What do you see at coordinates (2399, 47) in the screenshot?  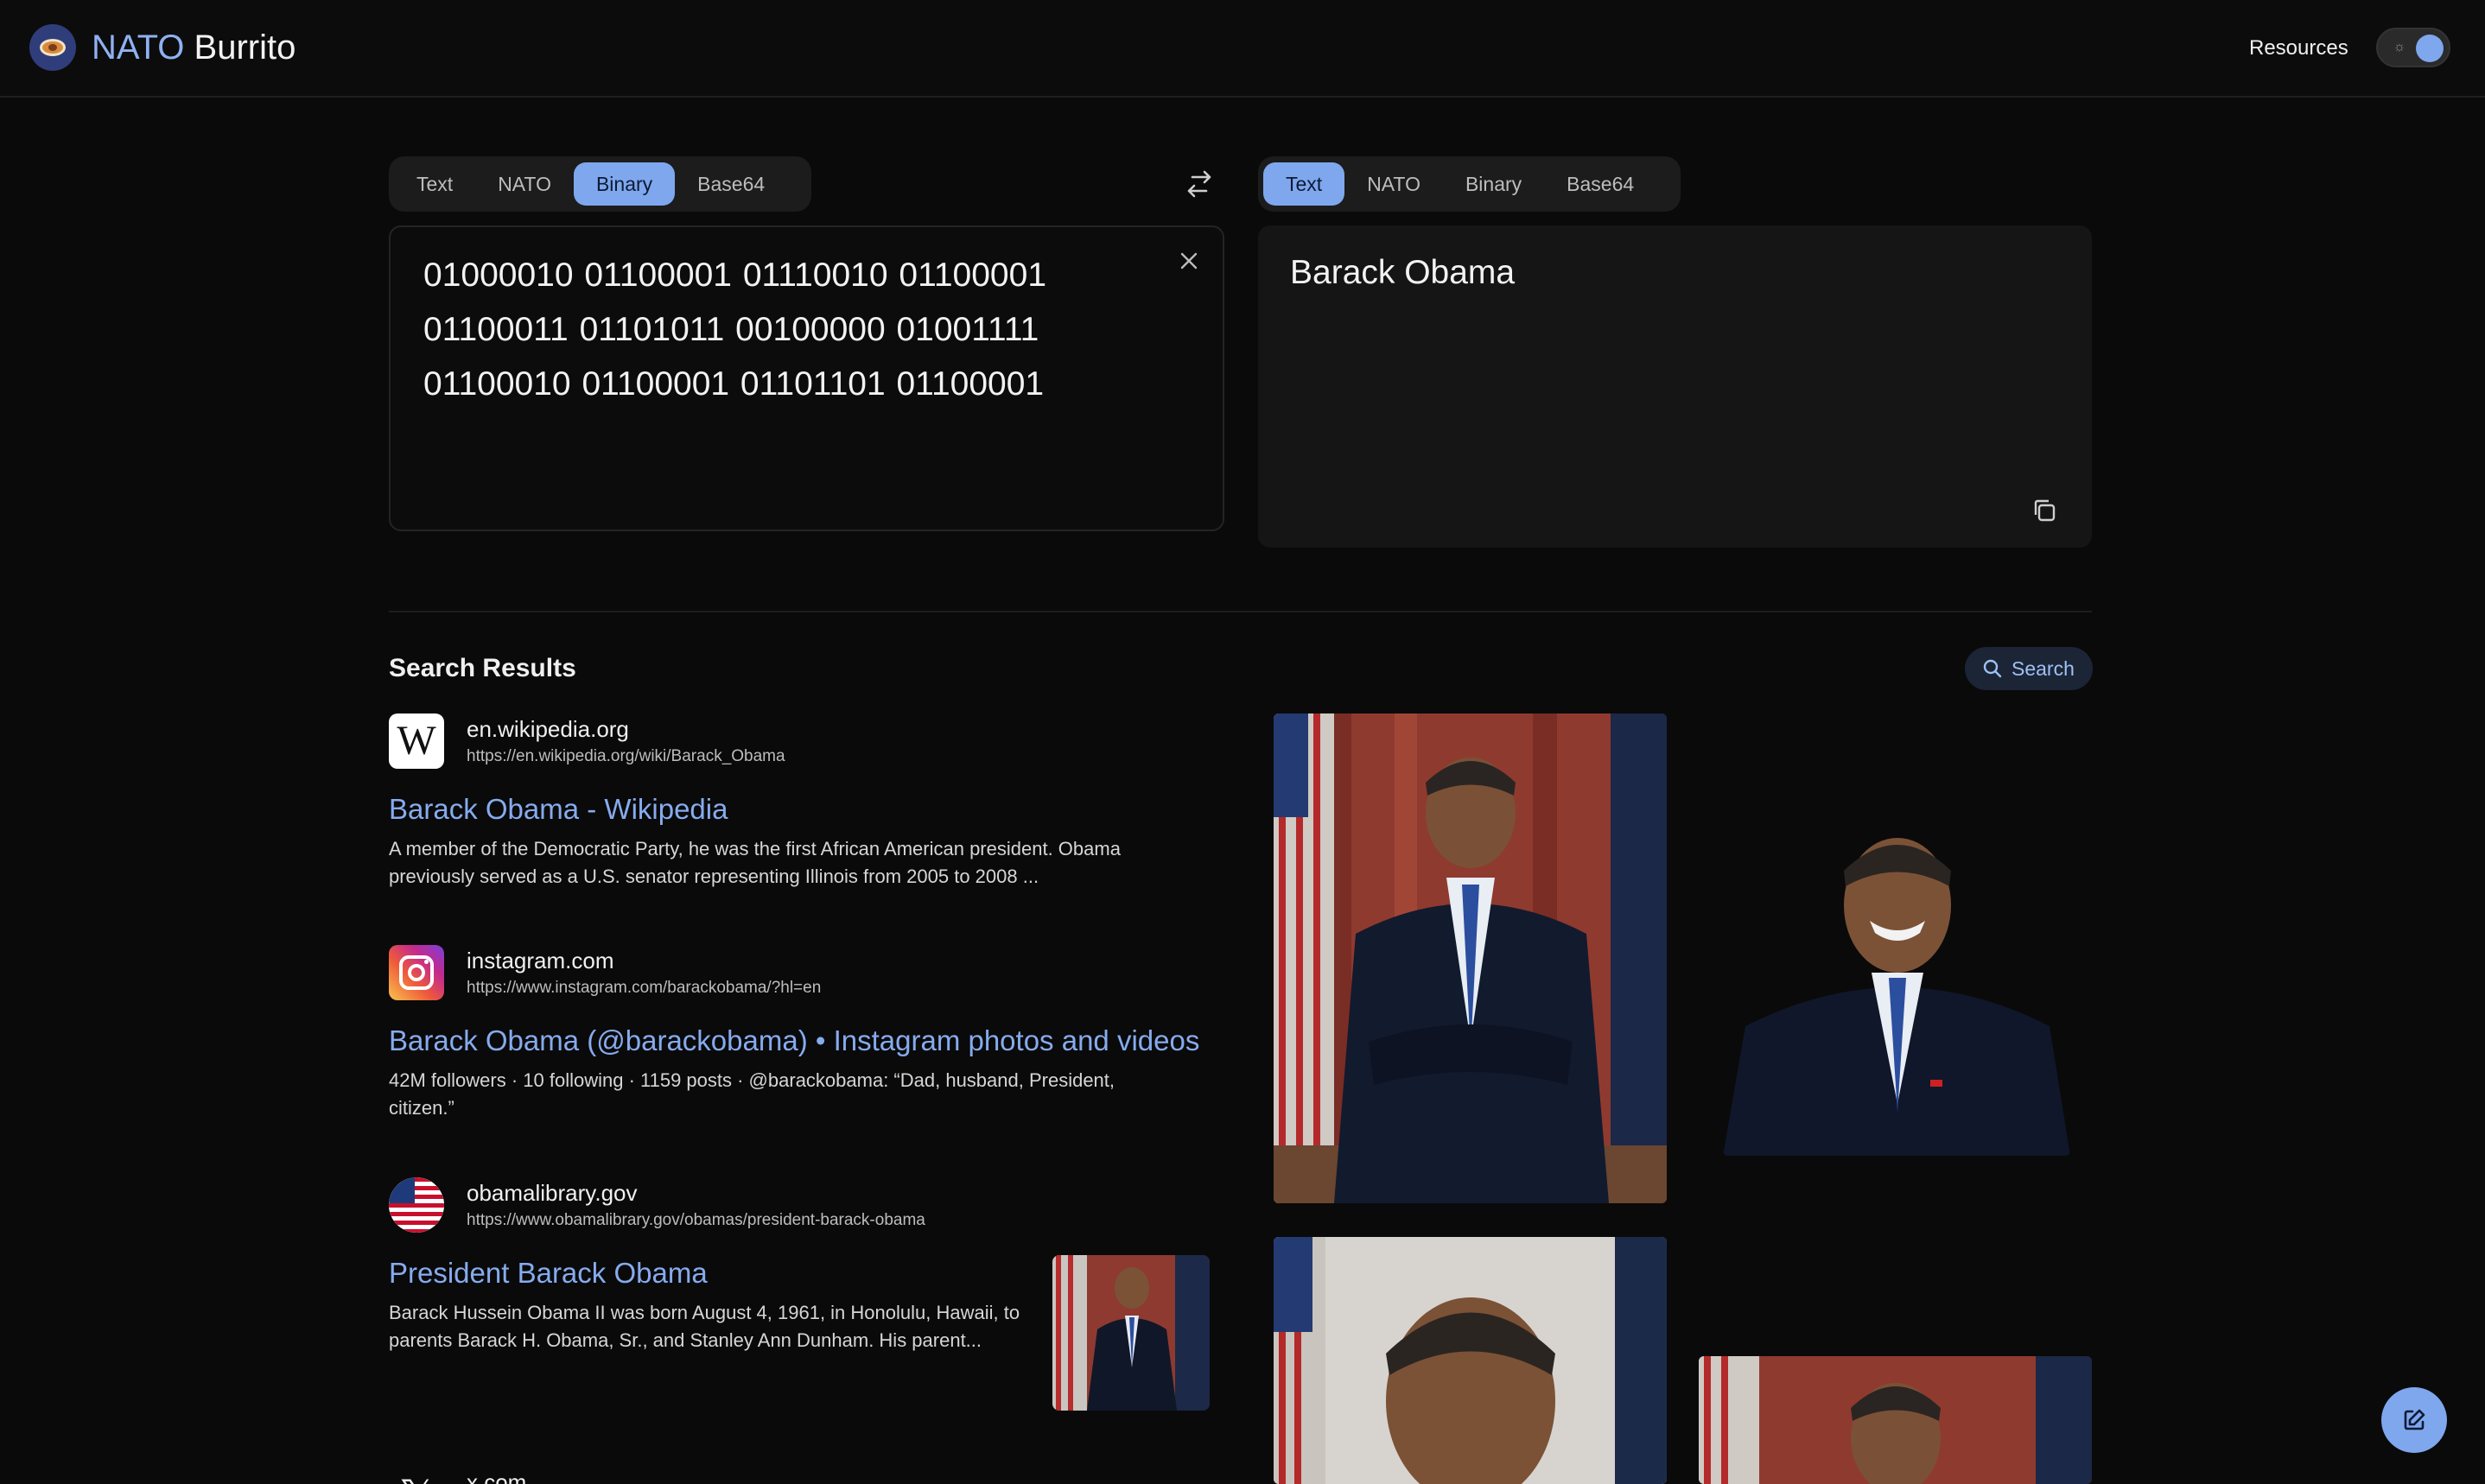 I see `sun-icon: ☼` at bounding box center [2399, 47].